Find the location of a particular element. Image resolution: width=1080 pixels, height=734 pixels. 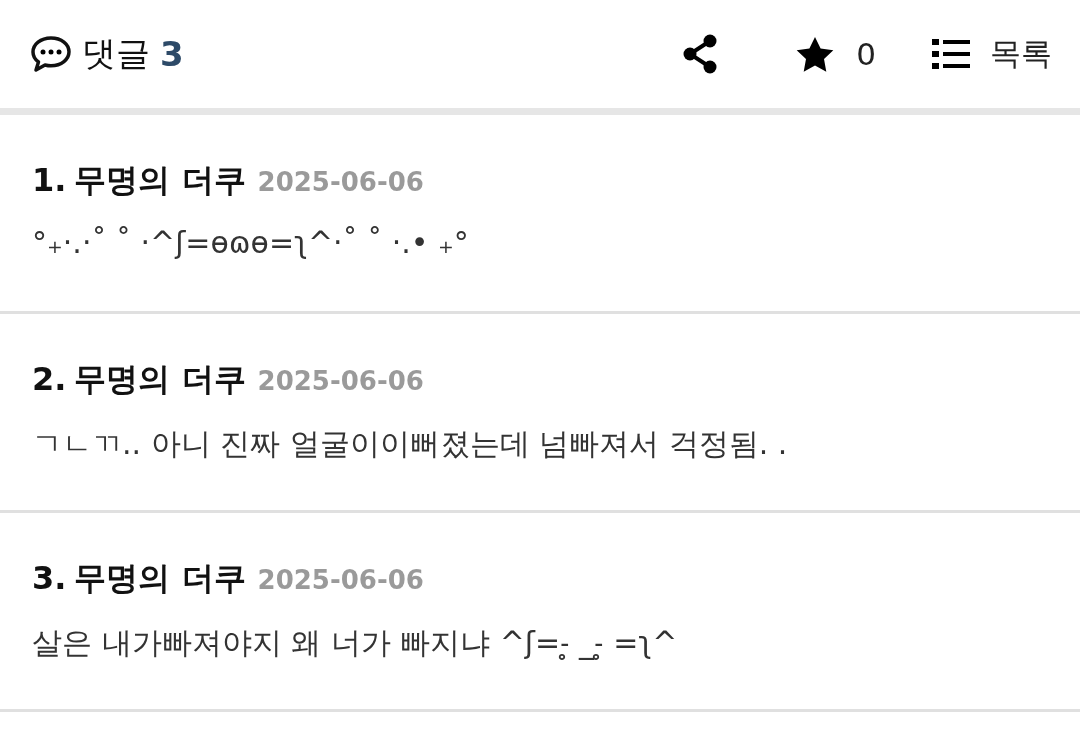

comment-count: 3 is located at coordinates (172, 54).